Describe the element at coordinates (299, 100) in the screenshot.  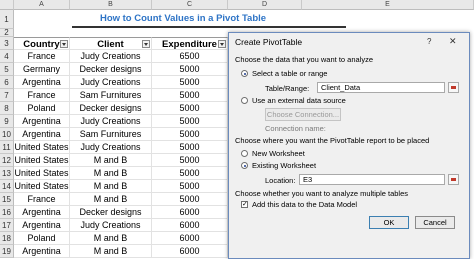
I see `external-source-label: Use an external data source` at that location.